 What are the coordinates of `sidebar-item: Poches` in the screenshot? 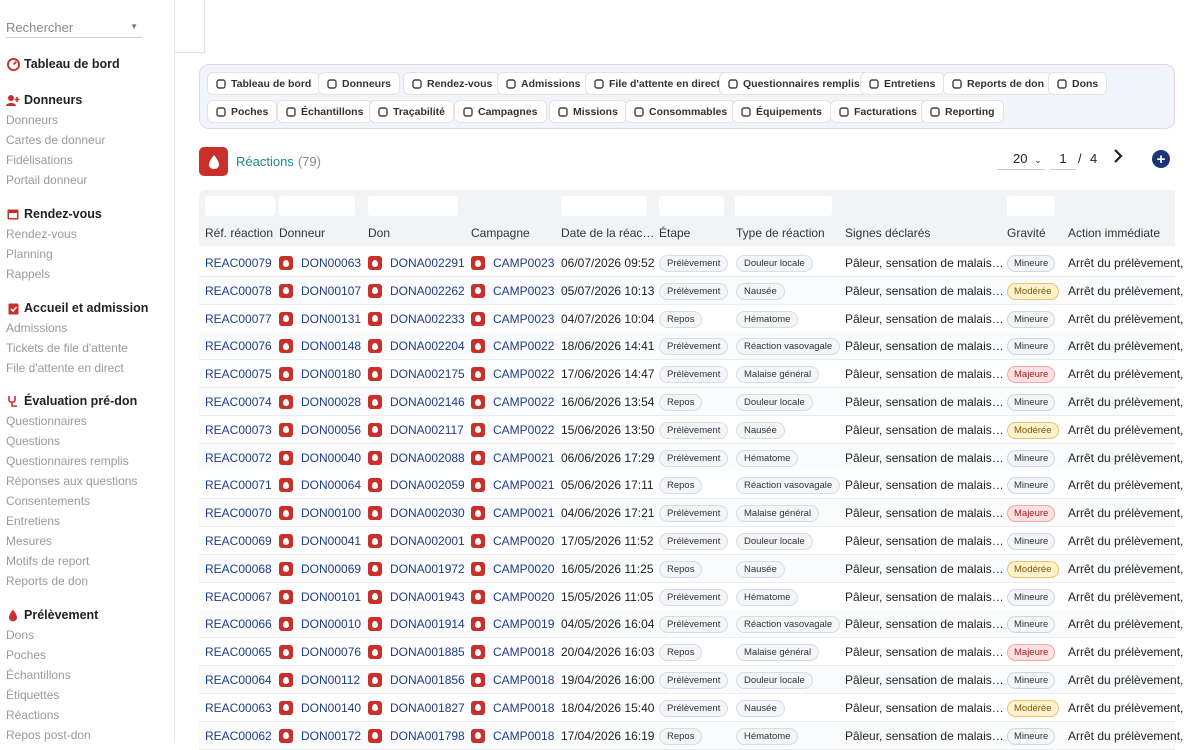 It's located at (85, 655).